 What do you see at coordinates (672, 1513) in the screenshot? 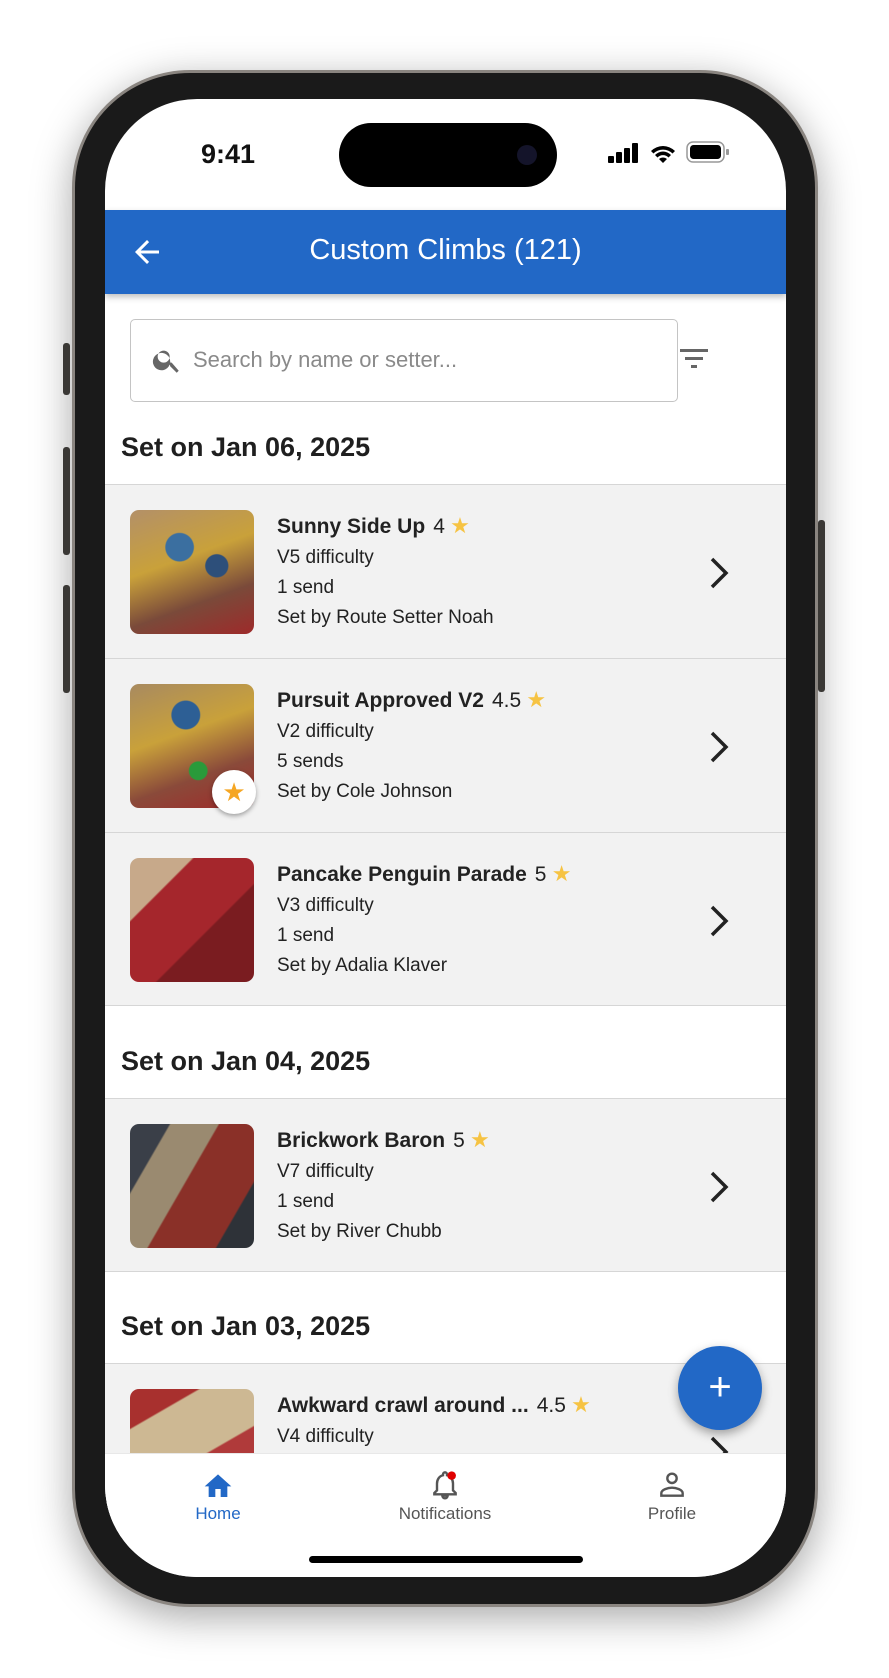
I see `nav-label: Profile` at bounding box center [672, 1513].